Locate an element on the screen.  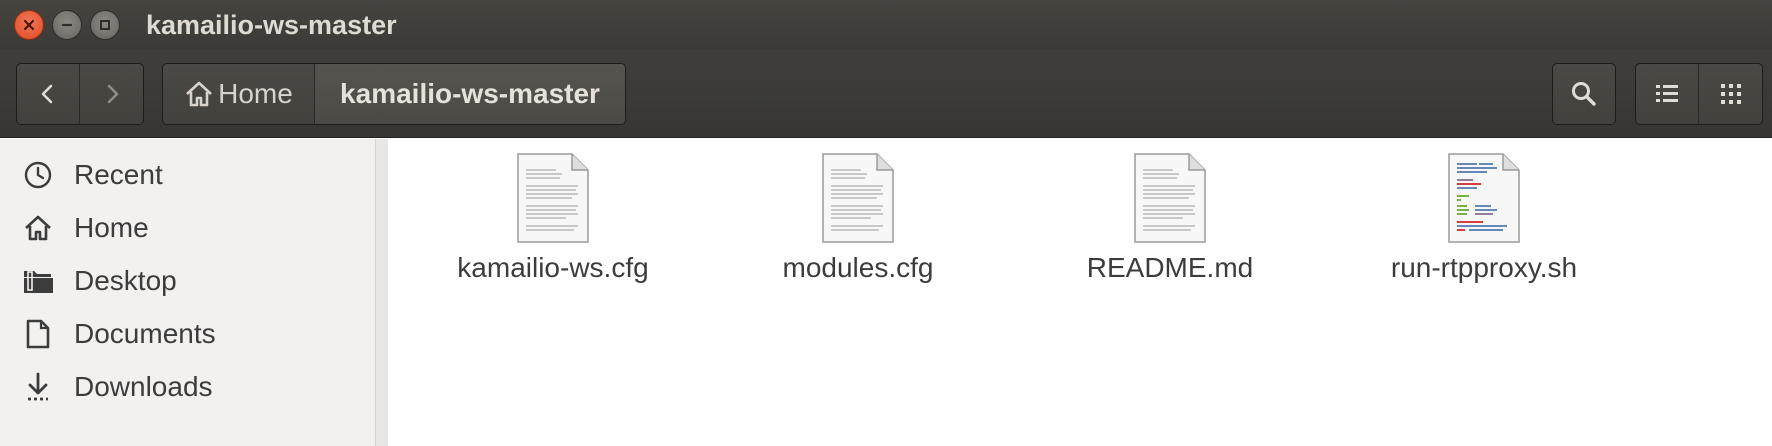
grid-view-icon is located at coordinates (1730, 94).